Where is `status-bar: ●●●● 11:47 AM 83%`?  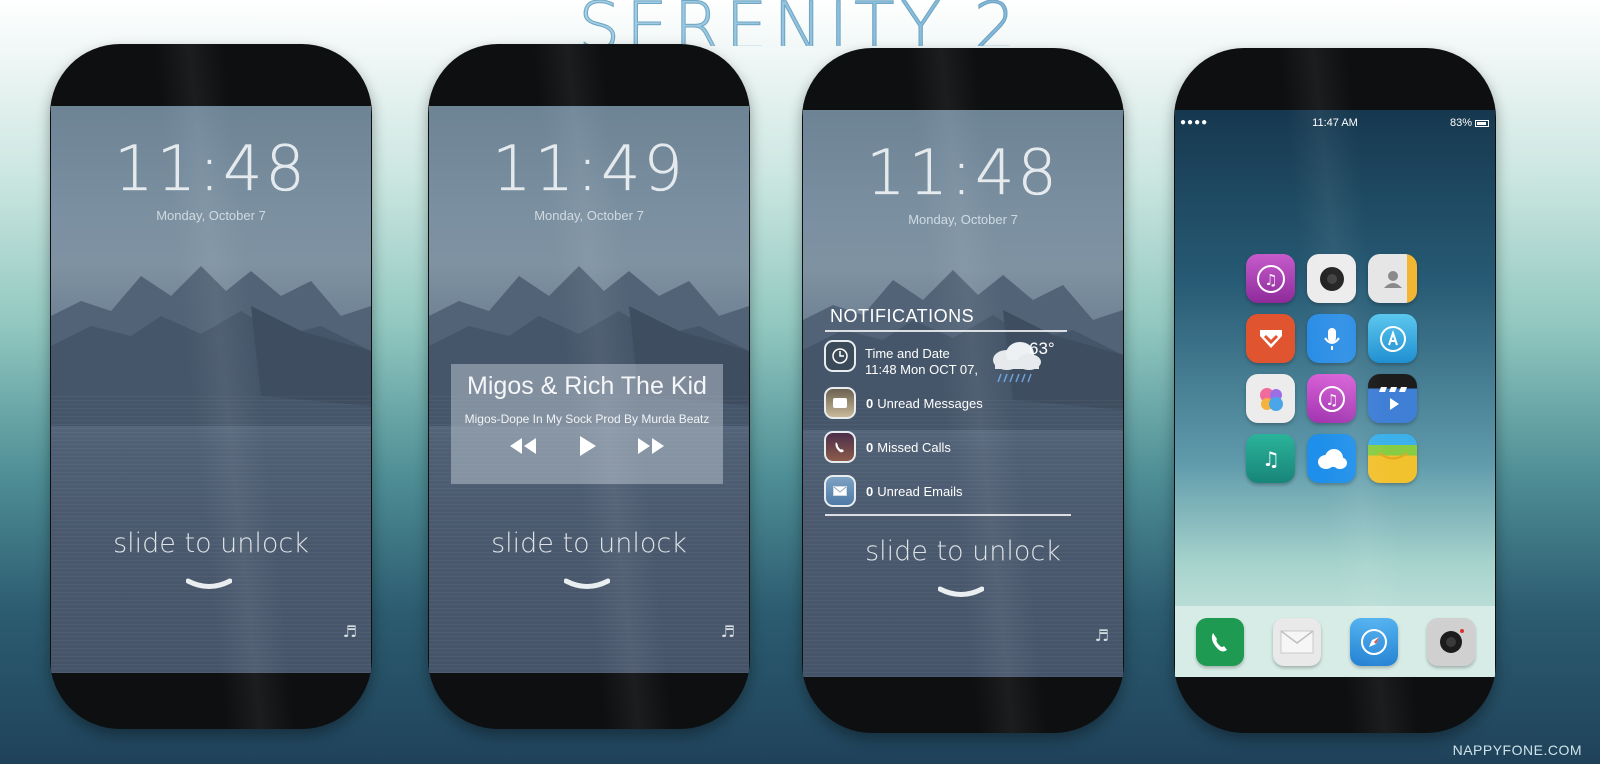 status-bar: ●●●● 11:47 AM 83% is located at coordinates (1335, 125).